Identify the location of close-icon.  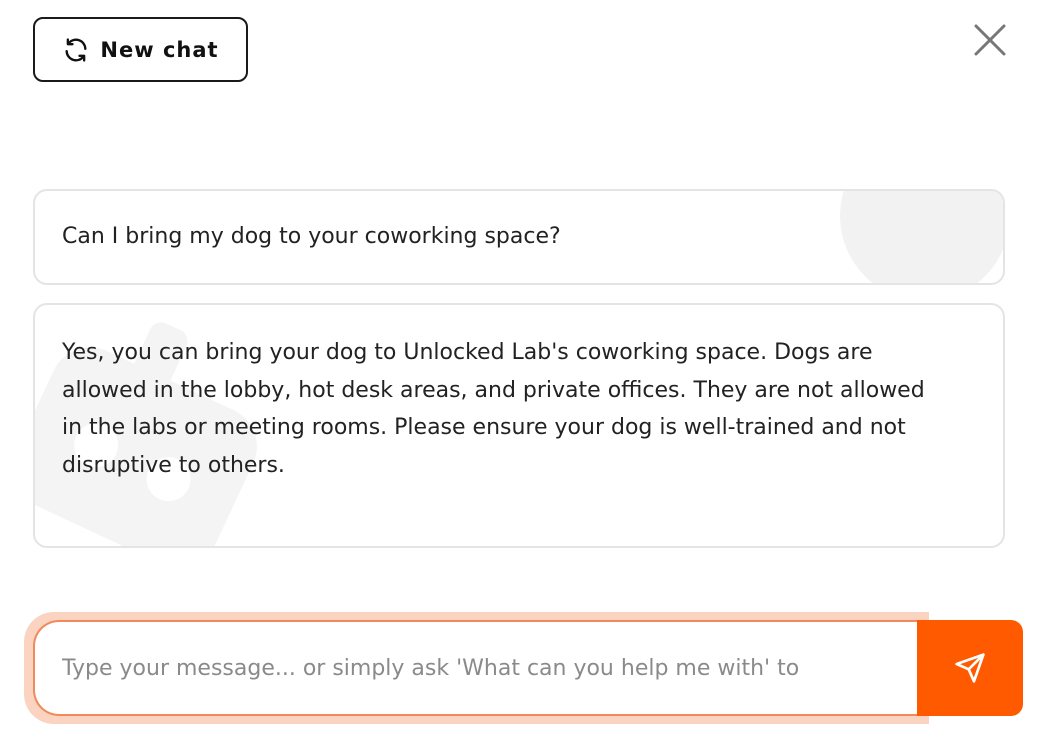
(990, 40).